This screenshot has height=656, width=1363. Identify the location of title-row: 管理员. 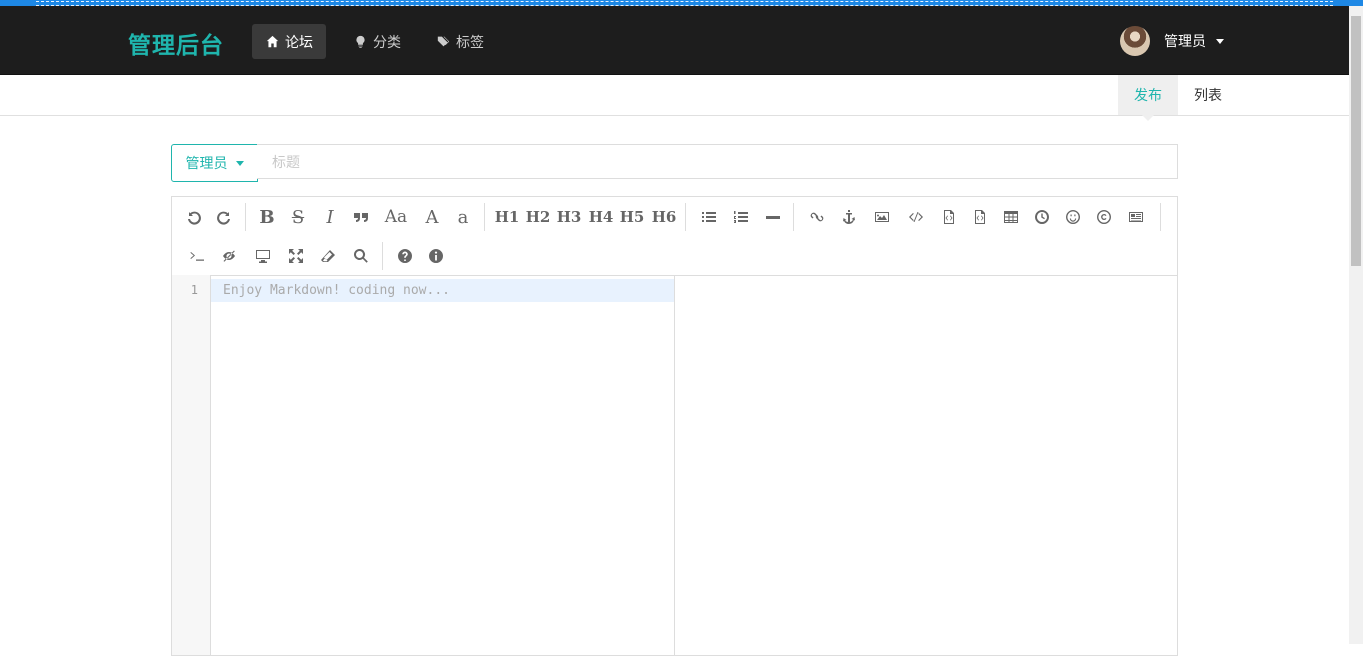
(674, 163).